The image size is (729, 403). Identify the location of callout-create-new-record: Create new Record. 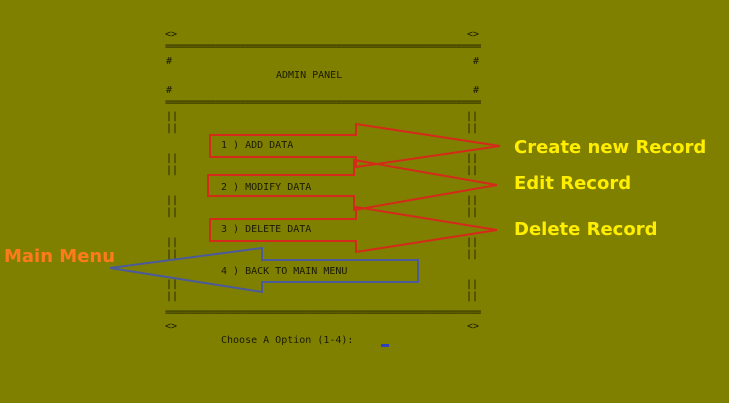
(610, 147).